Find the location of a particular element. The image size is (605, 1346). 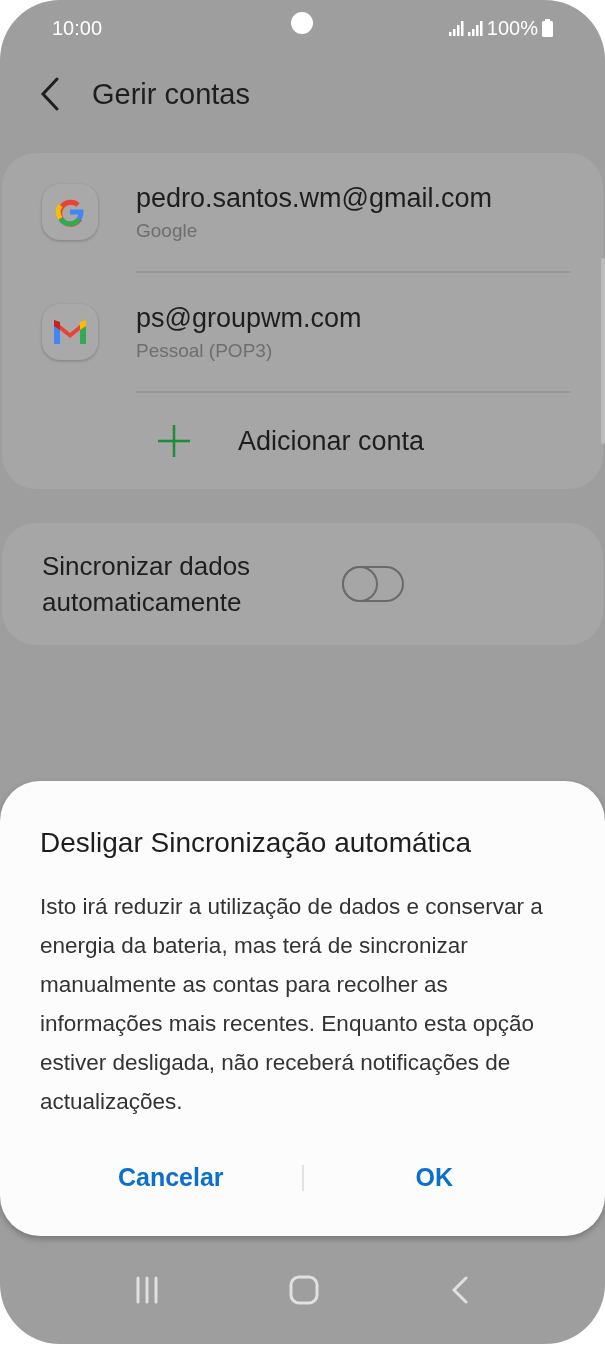

account-email: pedro.santos.wm@gmail.com is located at coordinates (314, 198).